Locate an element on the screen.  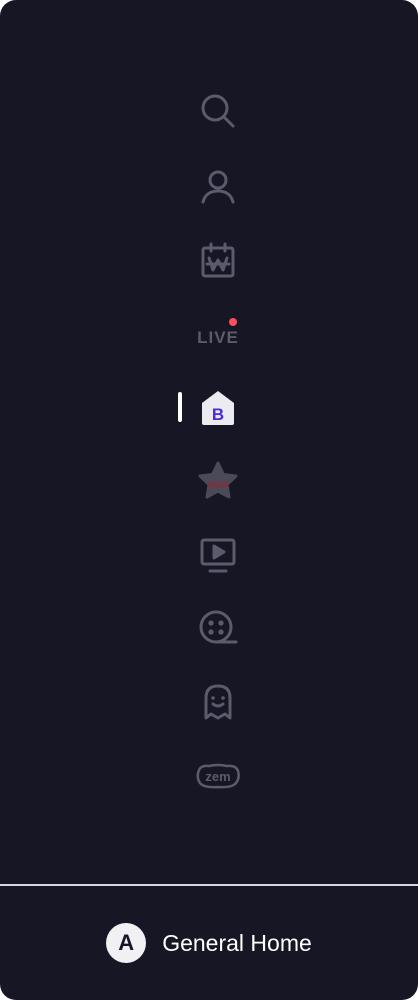
sidebar-item-calendar is located at coordinates (218, 260).